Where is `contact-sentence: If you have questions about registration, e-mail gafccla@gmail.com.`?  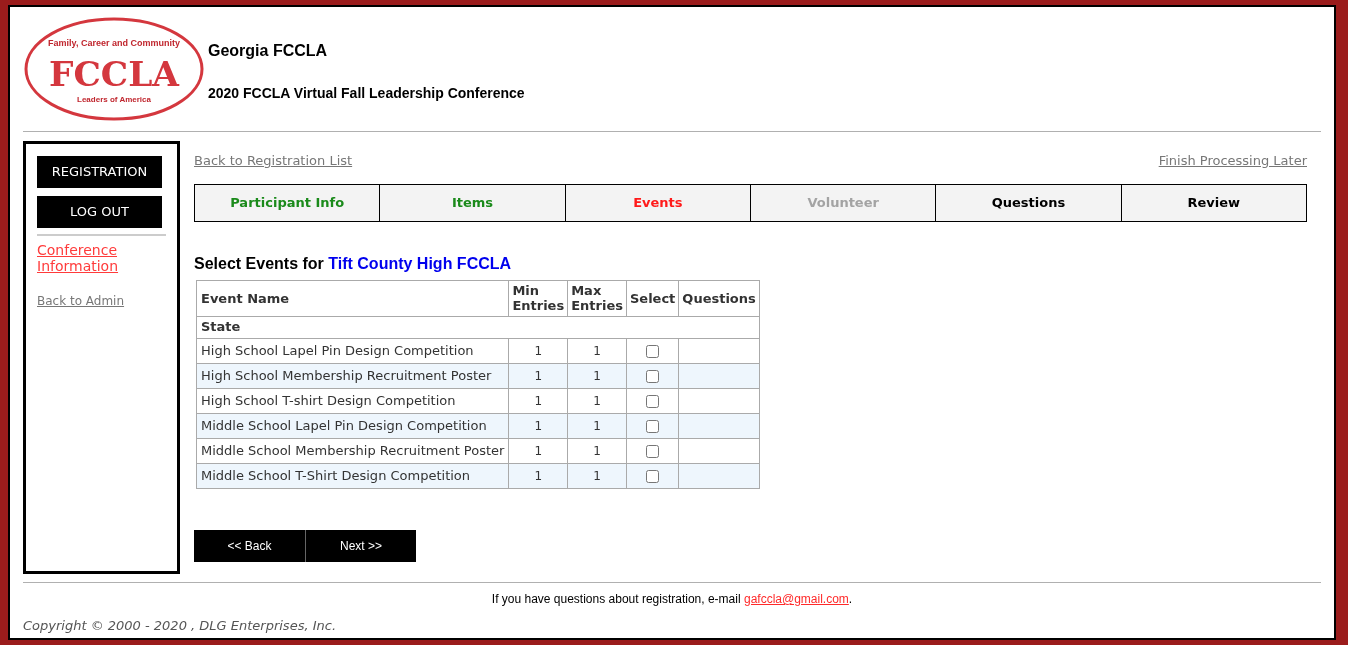
contact-sentence: If you have questions about registration, e-mail gafccla@gmail.com. is located at coordinates (672, 599).